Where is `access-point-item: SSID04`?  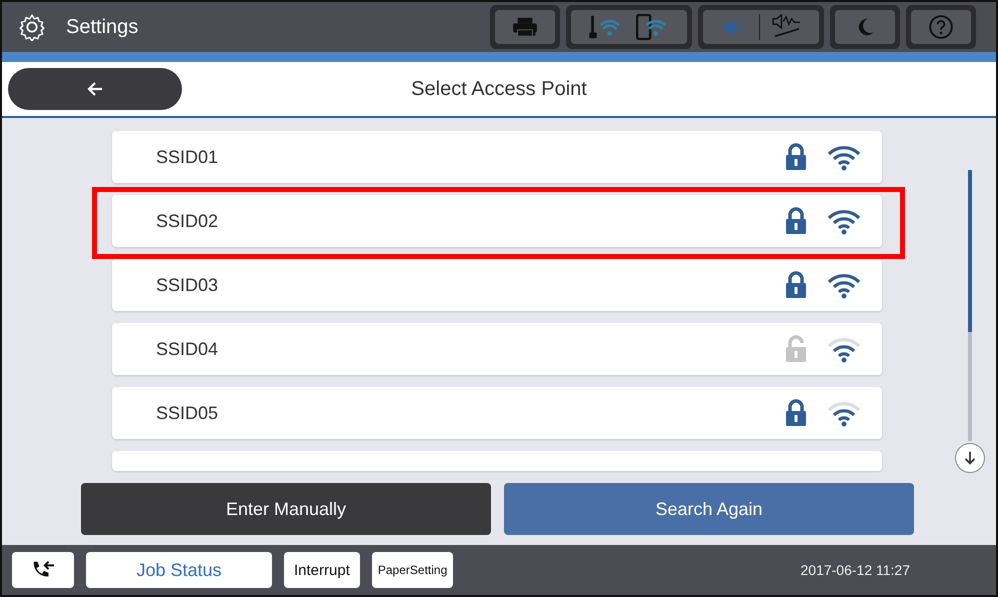
access-point-item: SSID04 is located at coordinates (497, 349).